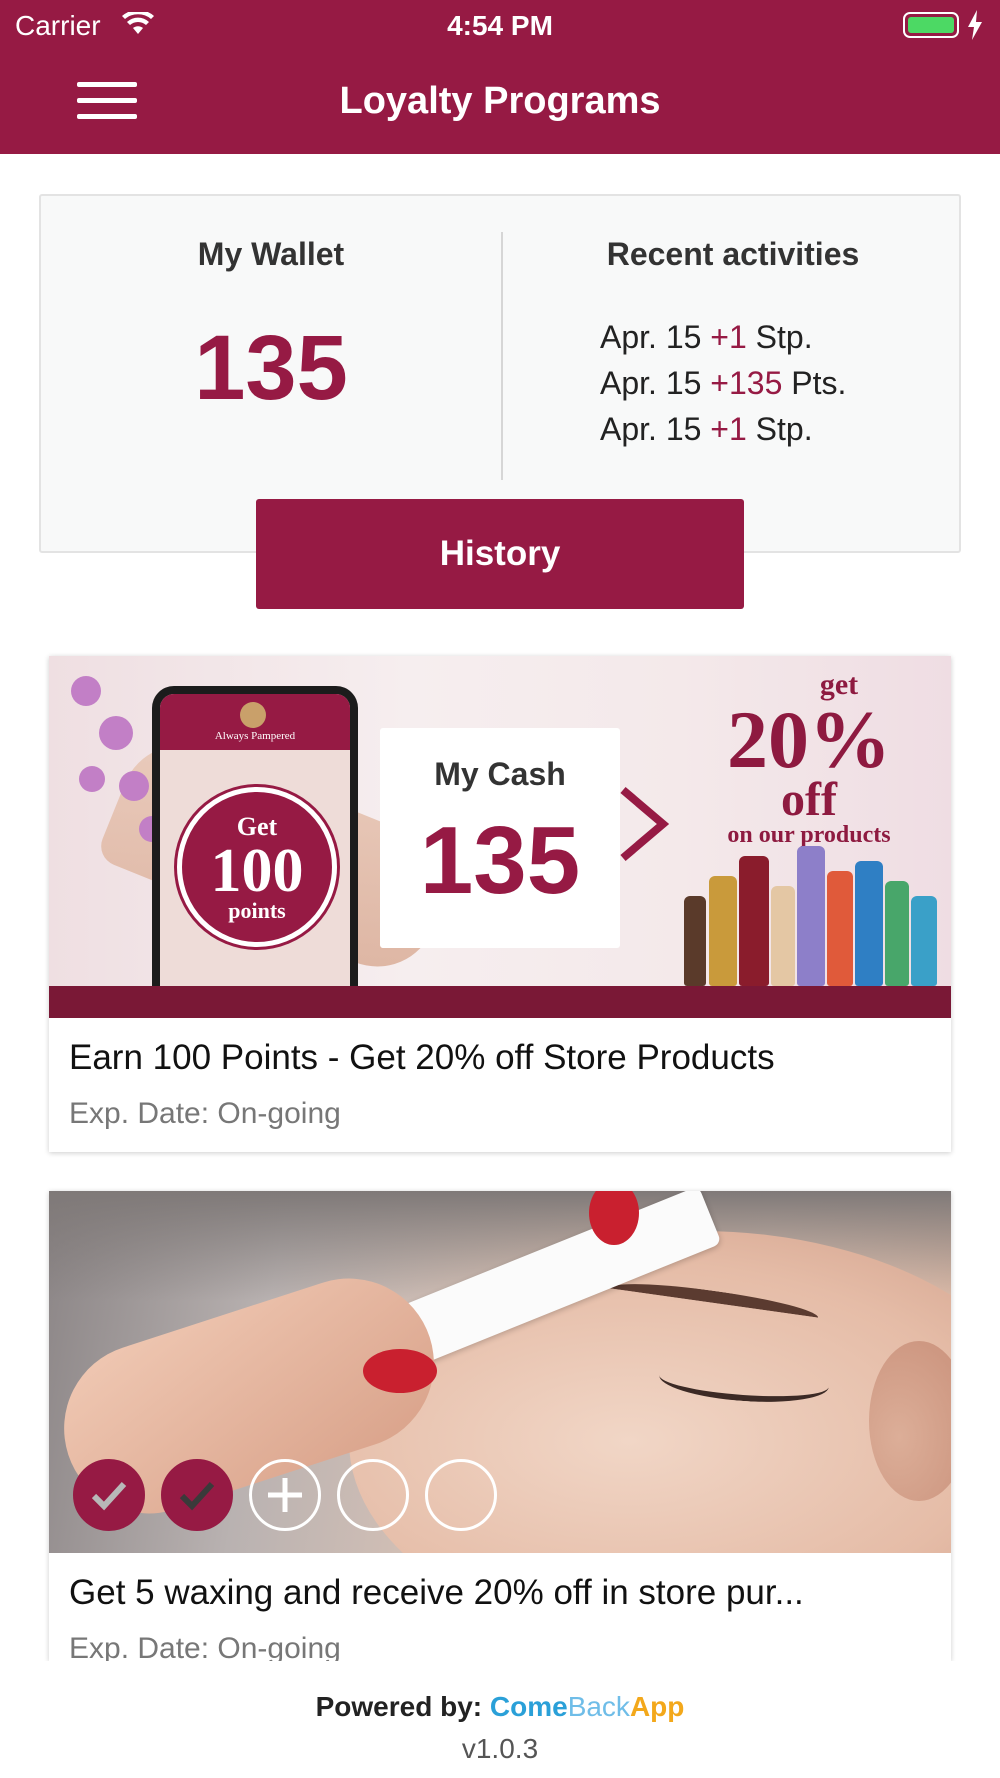  What do you see at coordinates (819, 383) in the screenshot?
I see `activity-unit: Pts.` at bounding box center [819, 383].